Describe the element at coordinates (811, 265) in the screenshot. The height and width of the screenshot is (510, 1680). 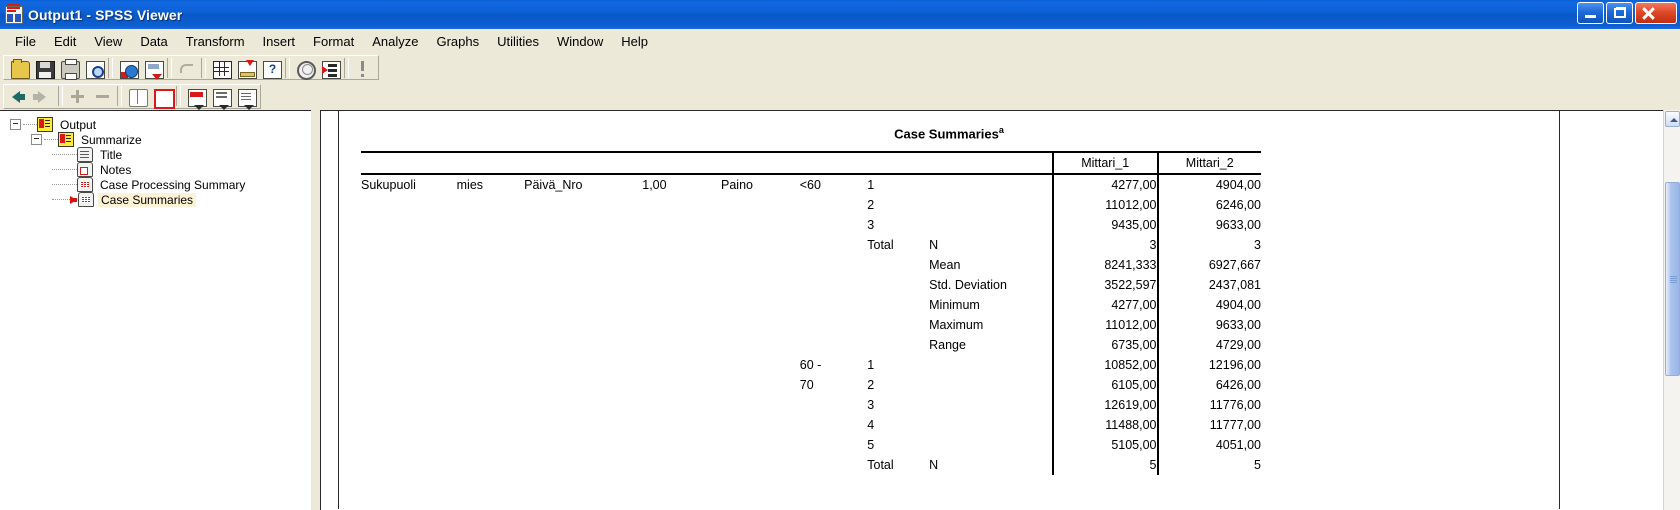
I see `table-row: Mean 8241,333 6927,667` at that location.